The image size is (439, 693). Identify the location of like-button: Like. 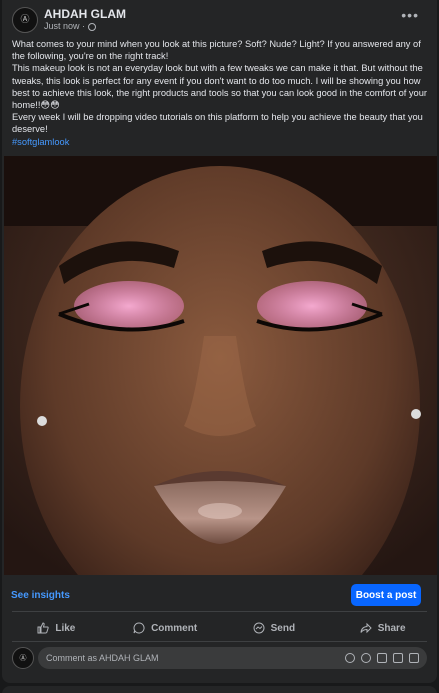
(56, 628).